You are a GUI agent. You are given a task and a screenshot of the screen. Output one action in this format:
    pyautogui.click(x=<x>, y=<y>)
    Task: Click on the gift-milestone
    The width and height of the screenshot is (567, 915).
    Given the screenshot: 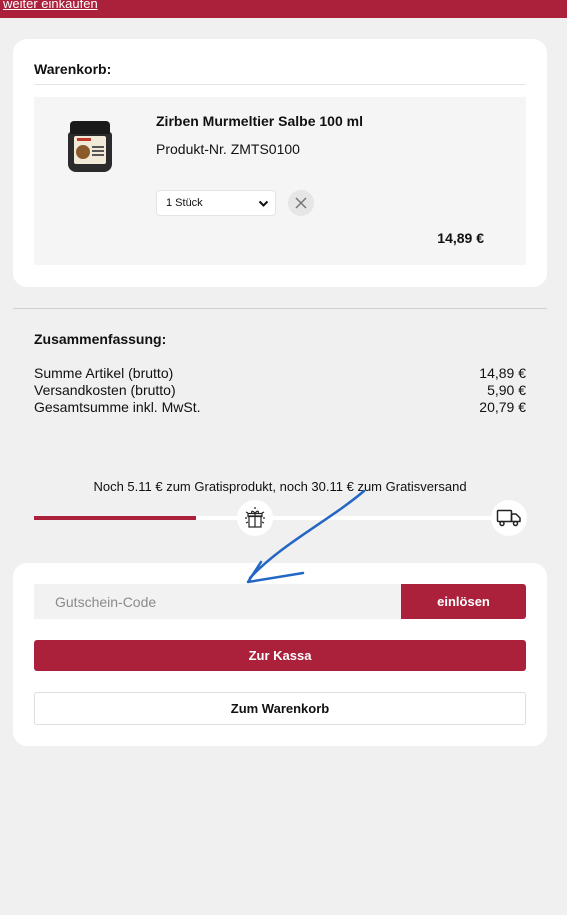 What is the action you would take?
    pyautogui.click(x=255, y=518)
    